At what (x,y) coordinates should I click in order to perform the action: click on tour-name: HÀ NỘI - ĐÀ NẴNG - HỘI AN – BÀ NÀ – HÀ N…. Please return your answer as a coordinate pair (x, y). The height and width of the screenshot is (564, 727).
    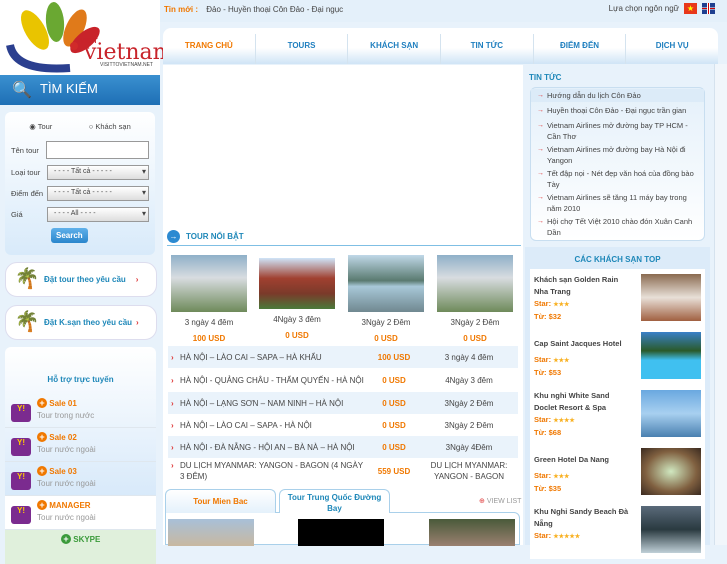
    Looking at the image, I should click on (268, 447).